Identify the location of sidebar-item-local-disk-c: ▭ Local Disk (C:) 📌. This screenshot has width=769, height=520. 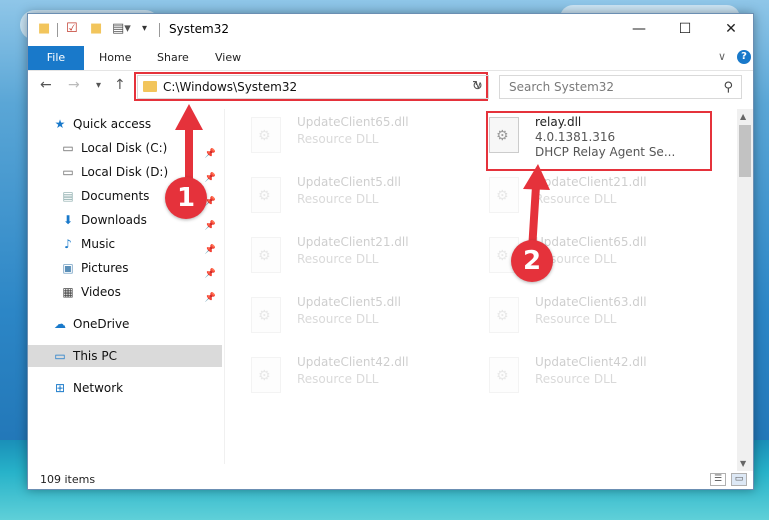
(141, 148).